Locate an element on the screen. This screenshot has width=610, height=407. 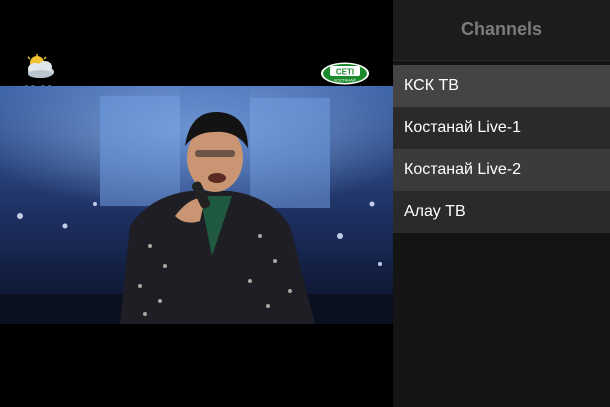
channel-logo-icon: СЕТІ КОСТАНАЙ is located at coordinates (345, 73).